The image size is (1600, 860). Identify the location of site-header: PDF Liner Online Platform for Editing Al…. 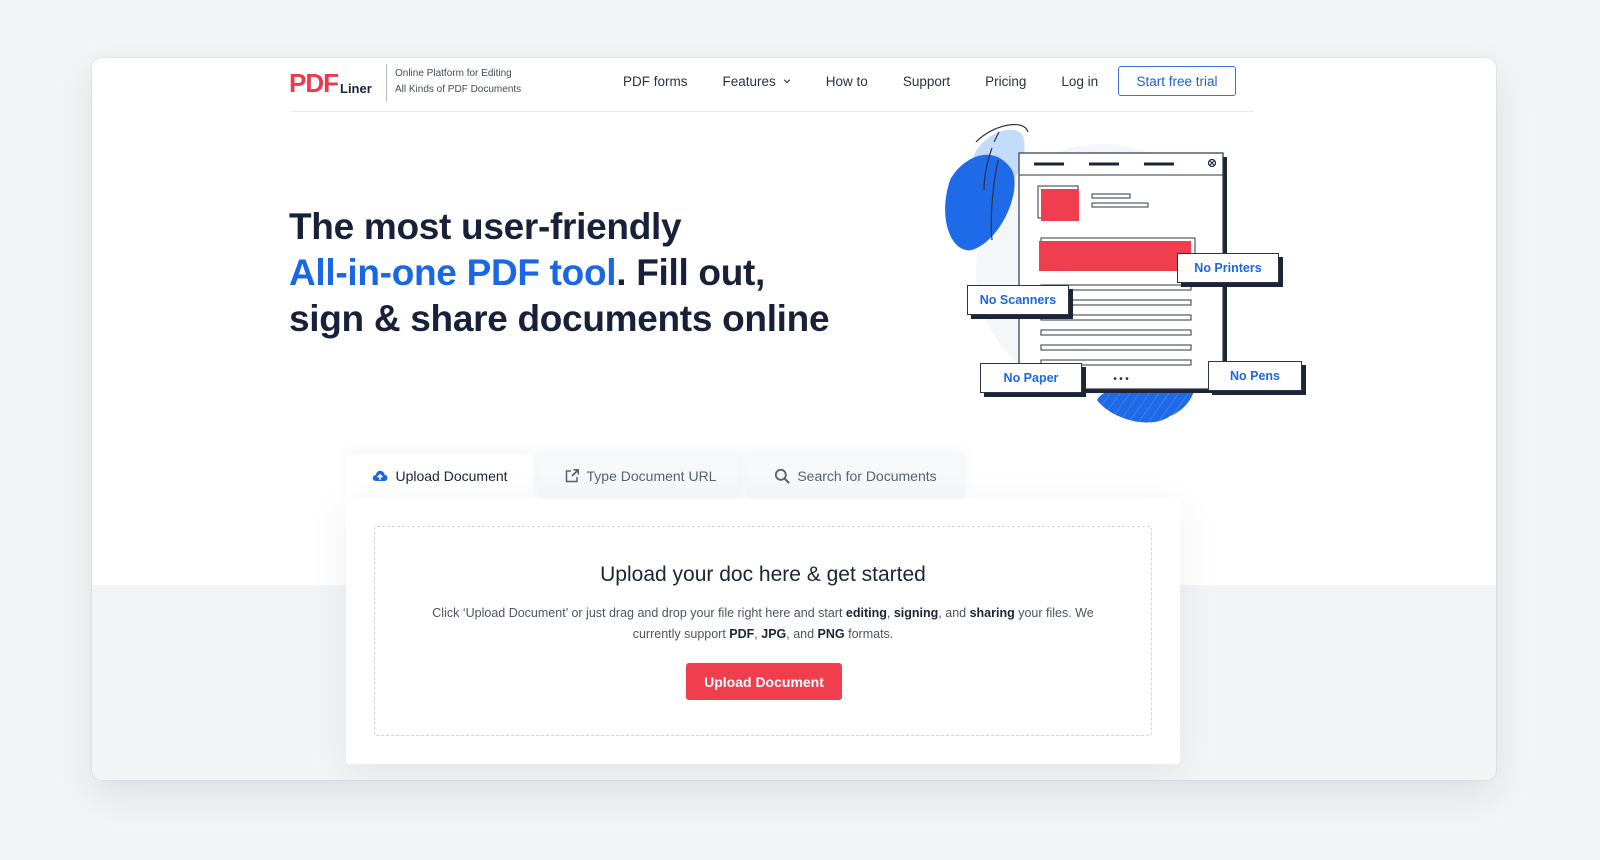
(771, 85).